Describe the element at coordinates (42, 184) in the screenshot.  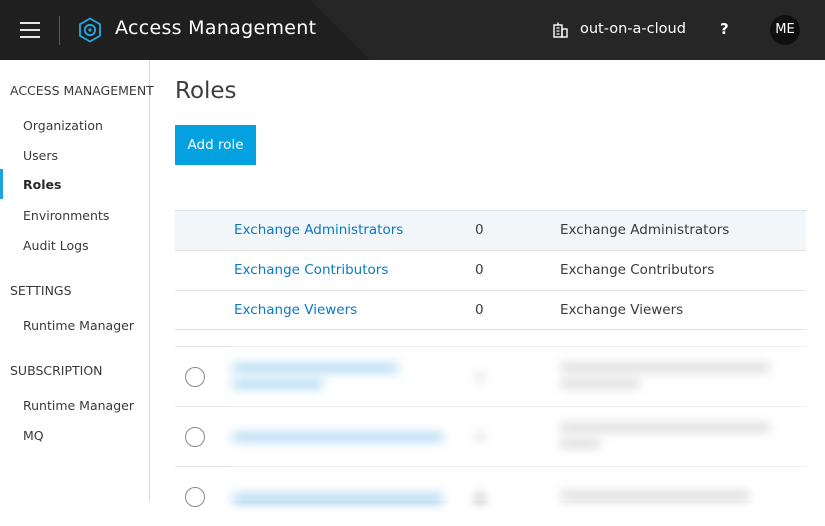
I see `sidebar-item-roles: Roles` at that location.